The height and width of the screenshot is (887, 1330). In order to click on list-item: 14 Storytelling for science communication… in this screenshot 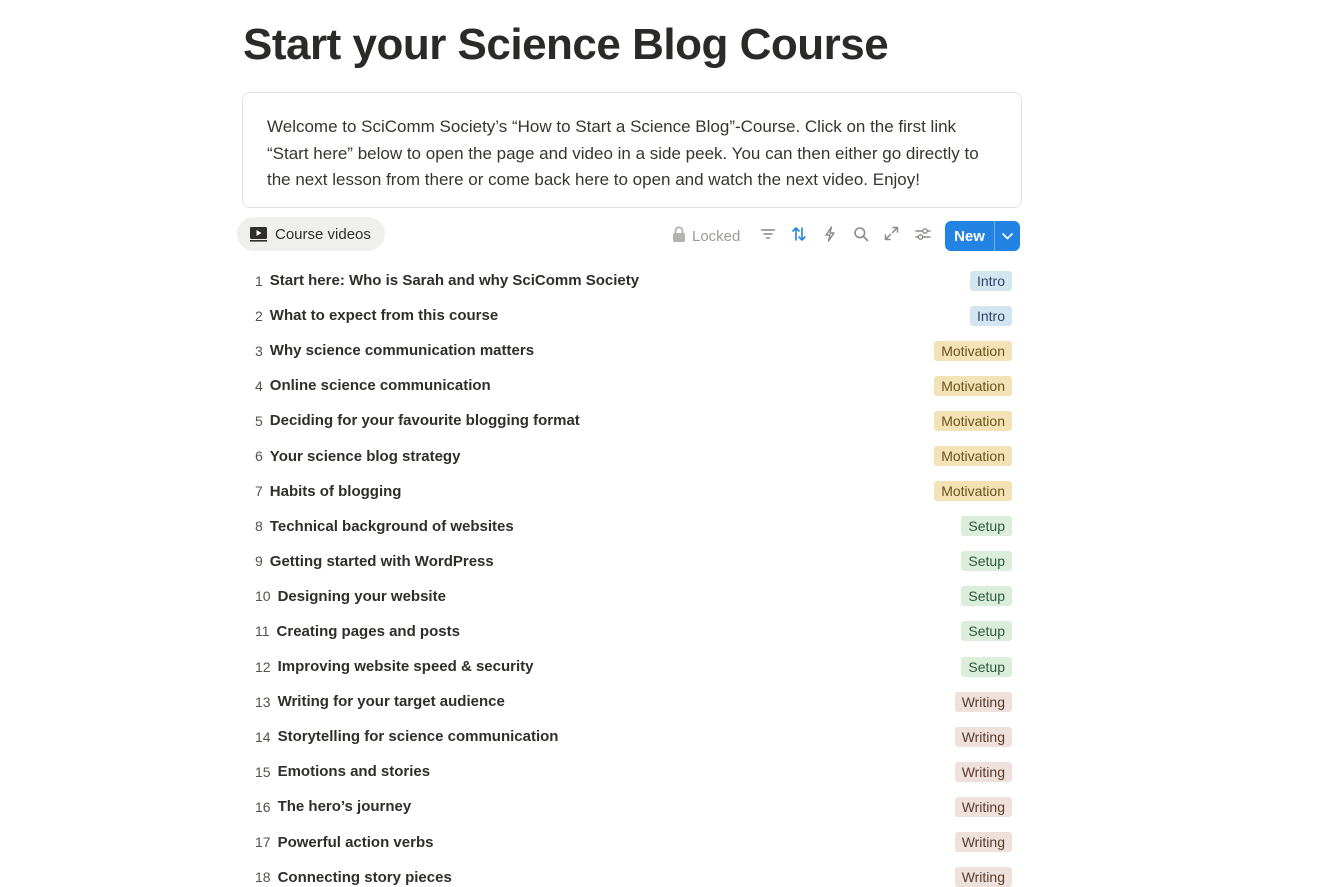, I will do `click(632, 736)`.